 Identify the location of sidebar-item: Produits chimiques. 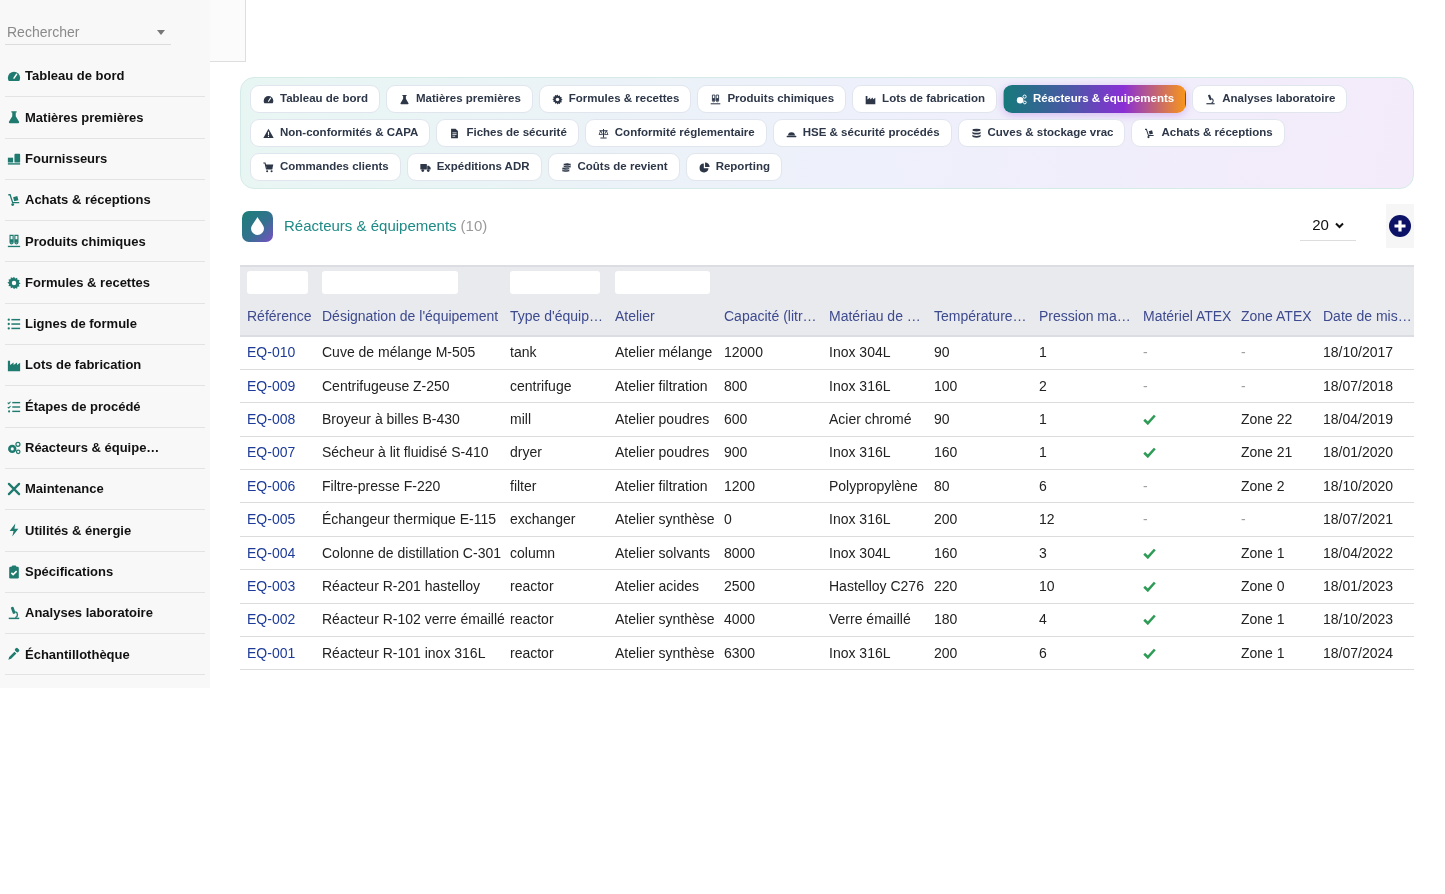
(105, 242).